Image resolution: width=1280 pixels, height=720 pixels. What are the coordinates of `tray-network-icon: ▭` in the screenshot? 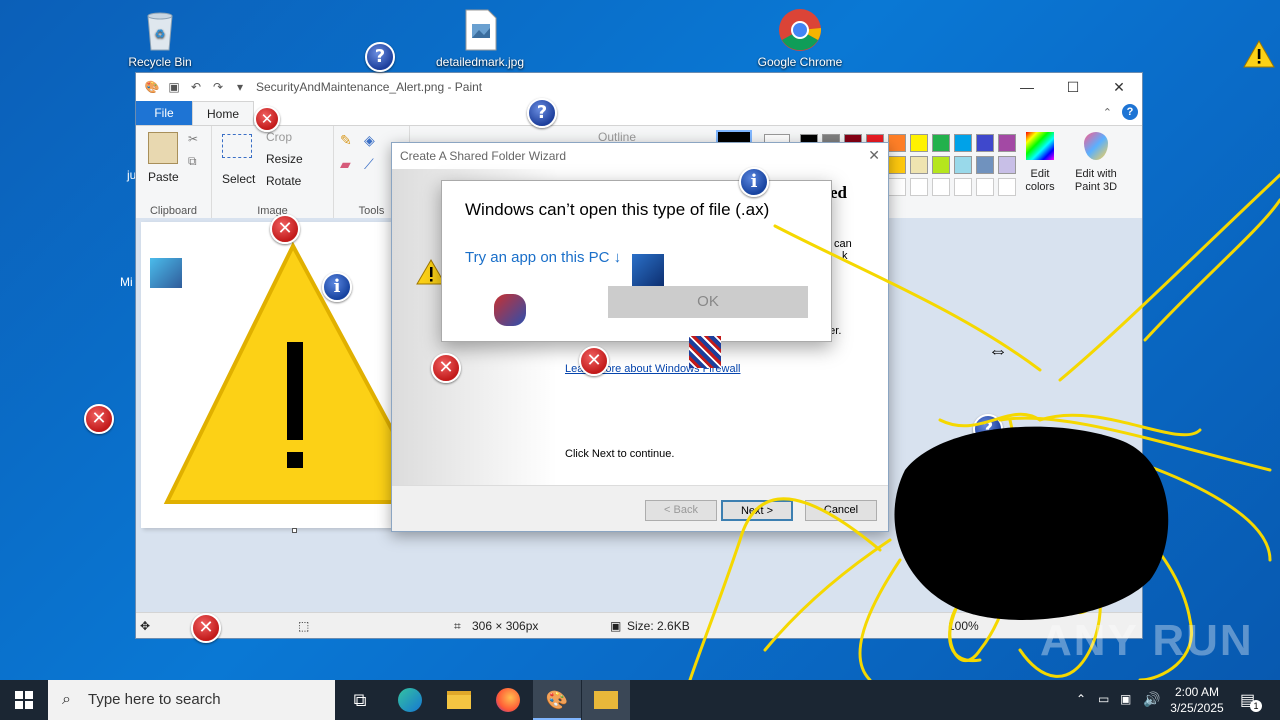 It's located at (1103, 699).